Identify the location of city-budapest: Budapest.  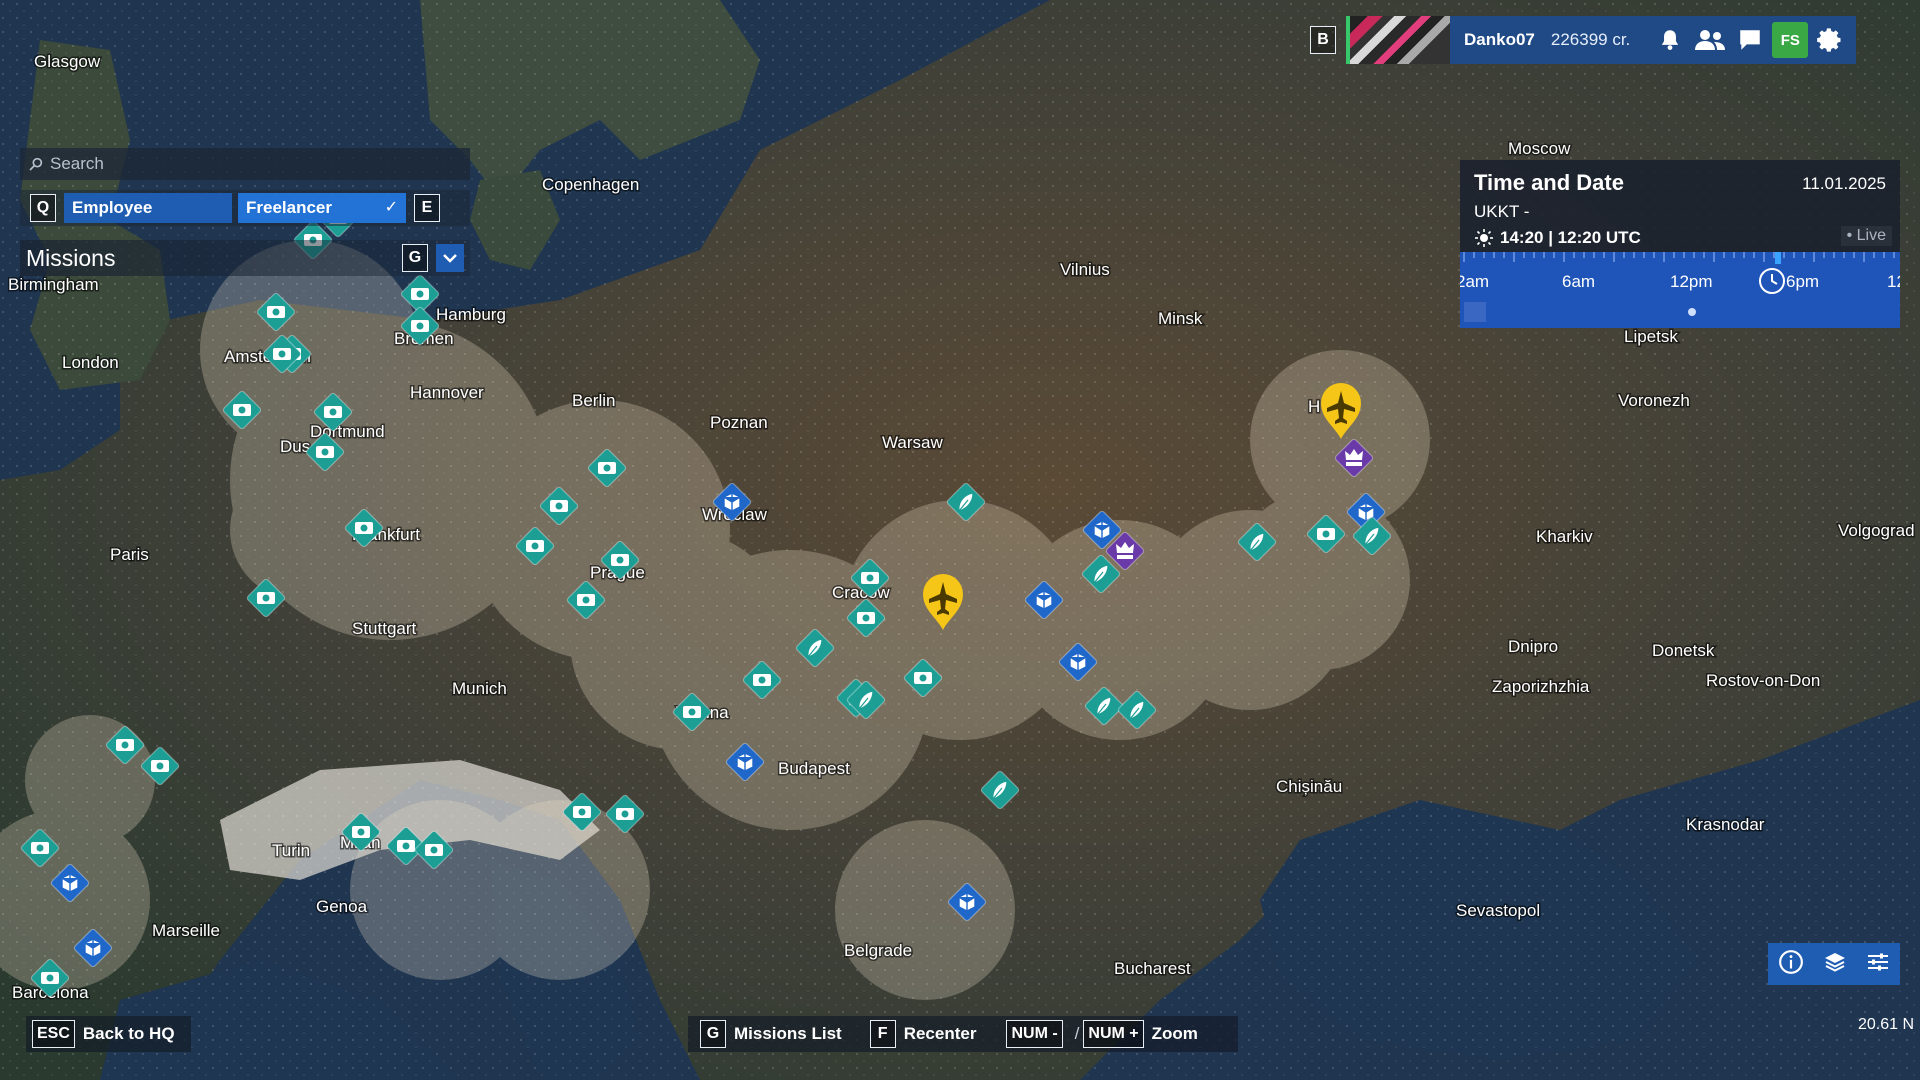
(814, 768).